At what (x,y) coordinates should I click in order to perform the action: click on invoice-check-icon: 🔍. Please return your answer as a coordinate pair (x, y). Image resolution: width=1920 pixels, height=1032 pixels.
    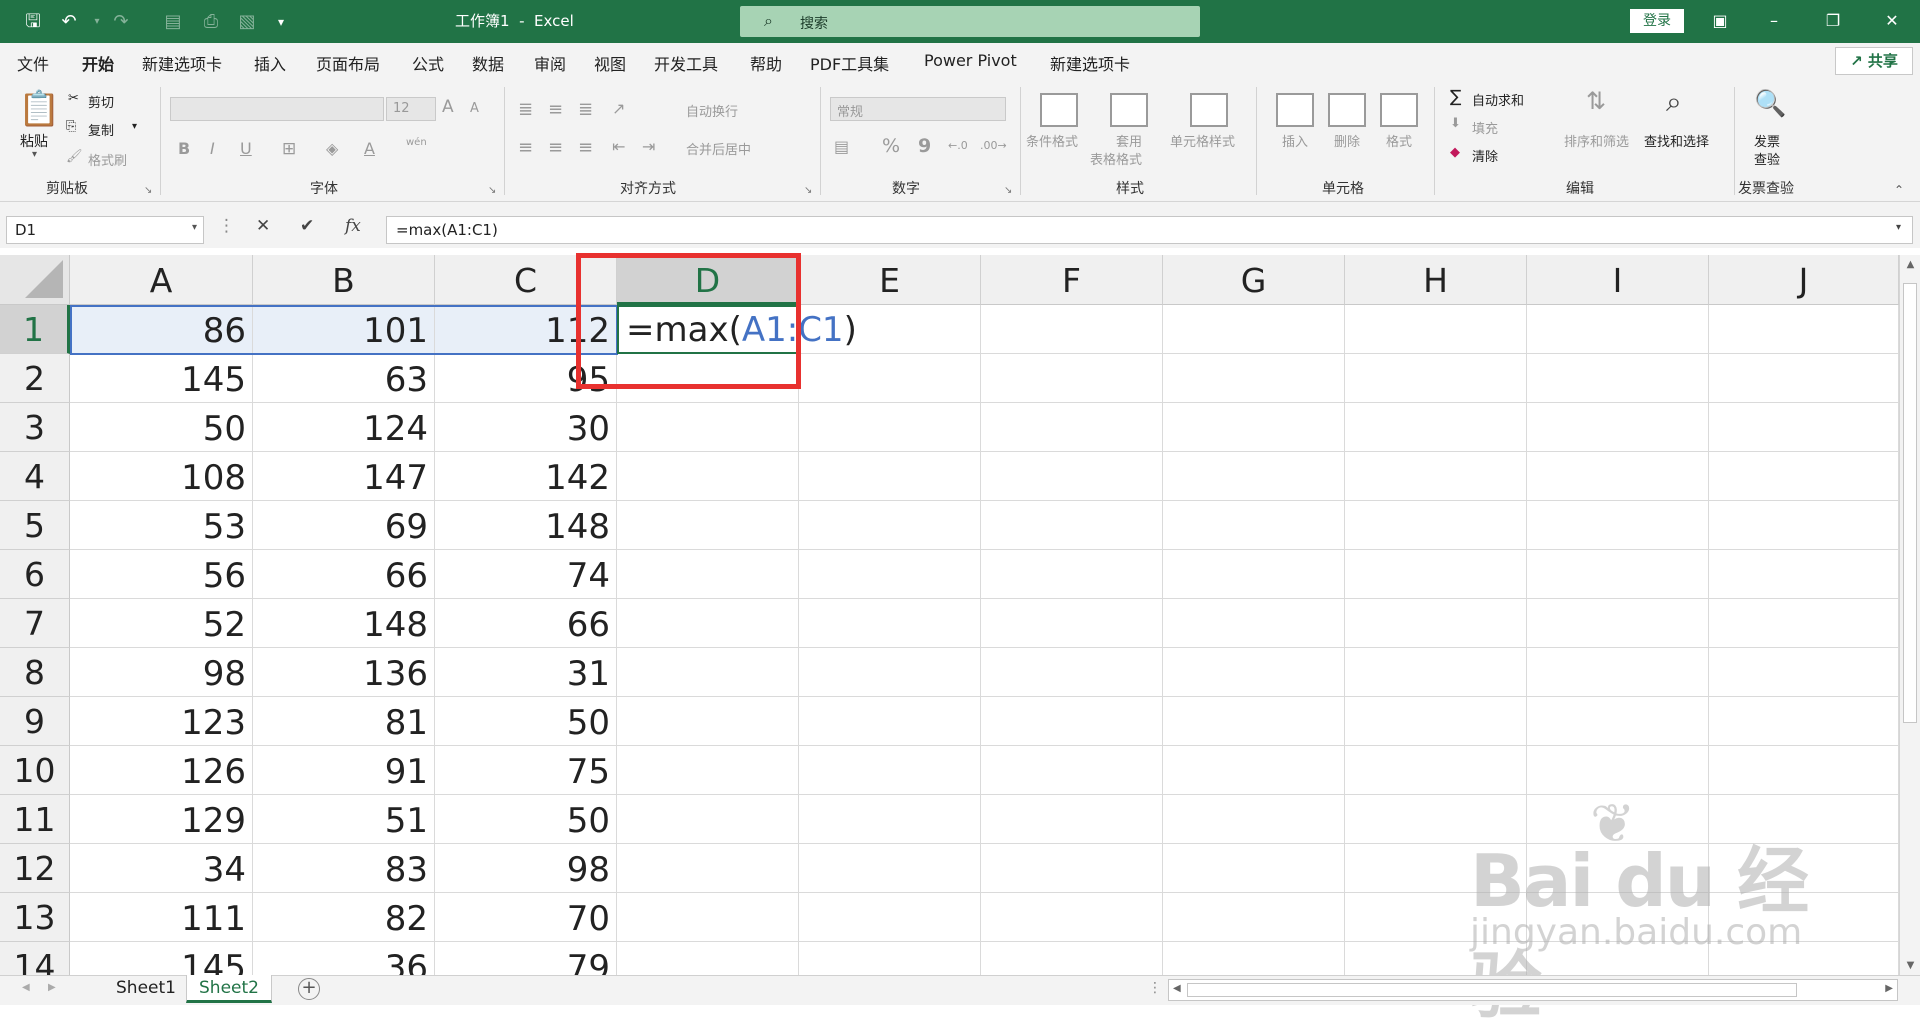
    Looking at the image, I should click on (1770, 104).